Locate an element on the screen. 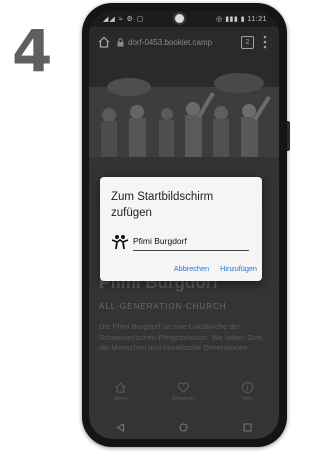 This screenshot has width=320, height=452. address-bar: dorf-0453.booklet.camp is located at coordinates (176, 42).